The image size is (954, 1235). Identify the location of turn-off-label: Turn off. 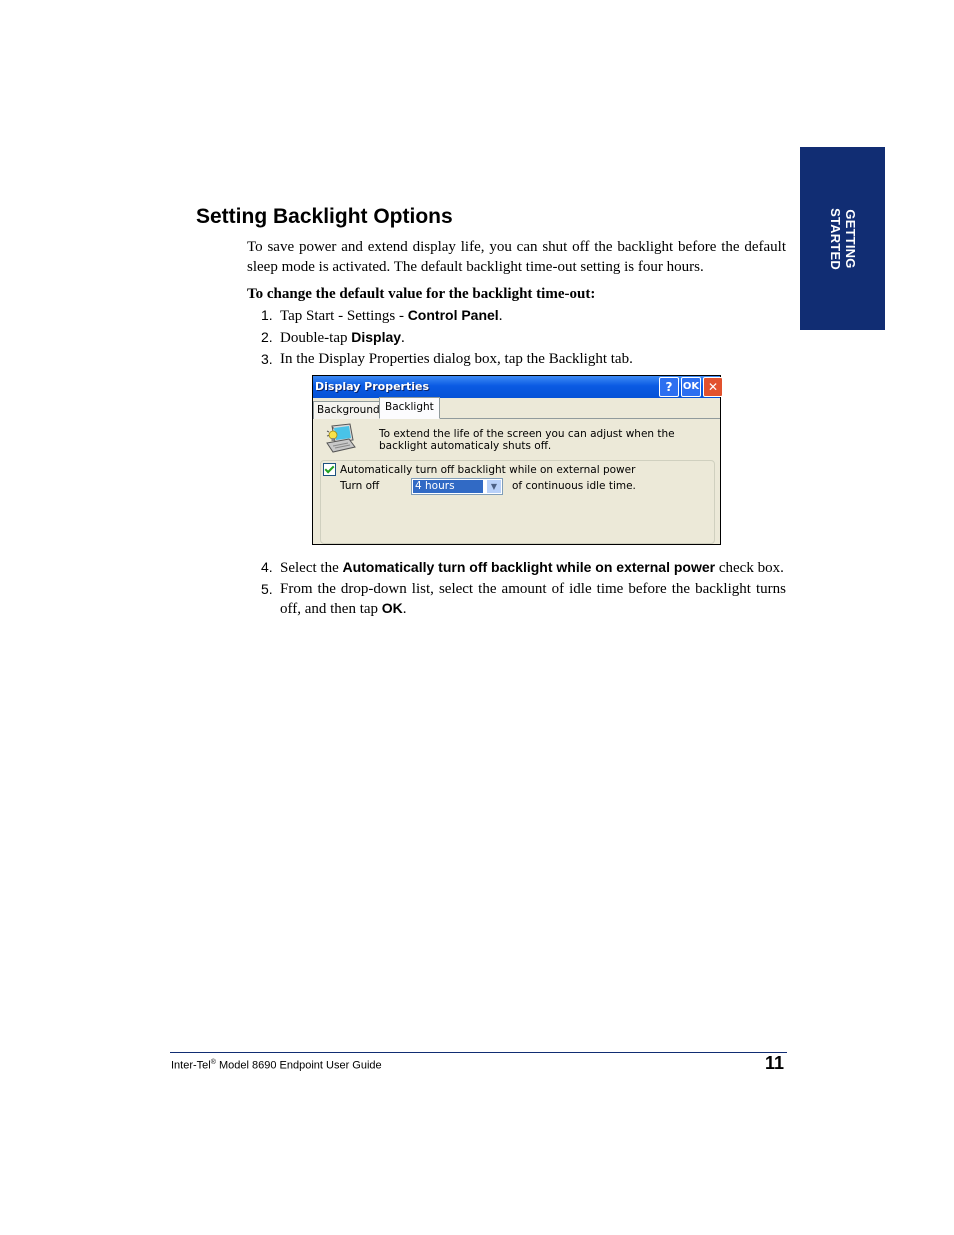
(360, 486).